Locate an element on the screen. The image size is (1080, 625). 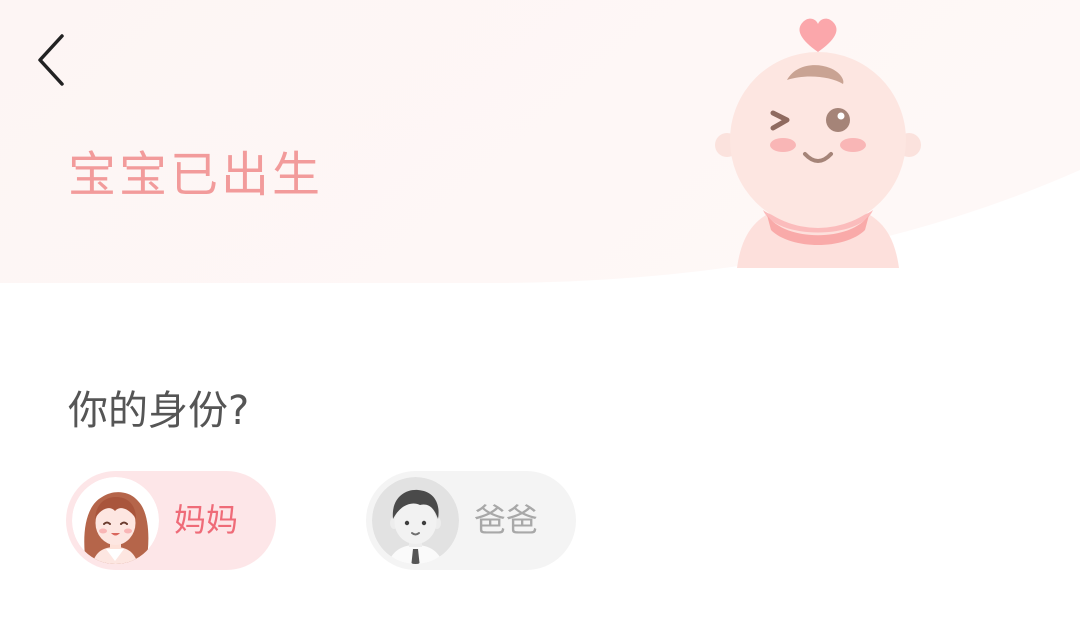
identity-question: 你的身份? is located at coordinates (159, 411).